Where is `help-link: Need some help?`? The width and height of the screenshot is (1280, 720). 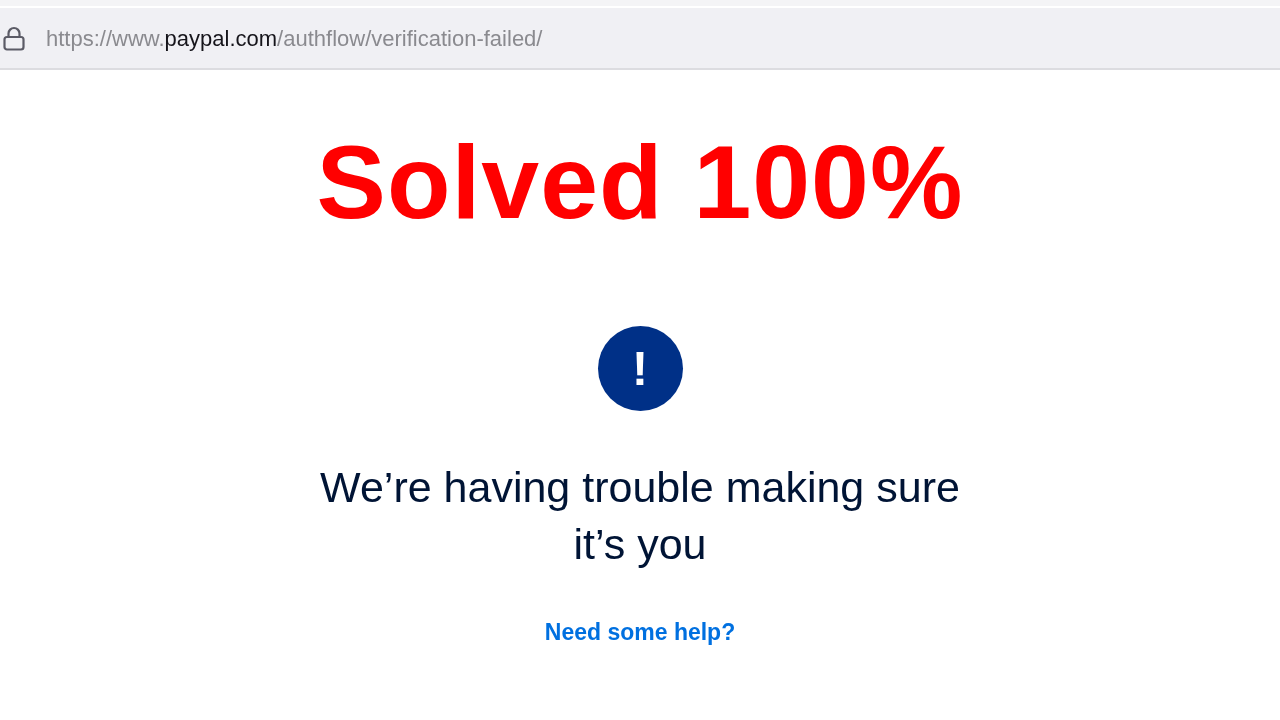
help-link: Need some help? is located at coordinates (640, 632).